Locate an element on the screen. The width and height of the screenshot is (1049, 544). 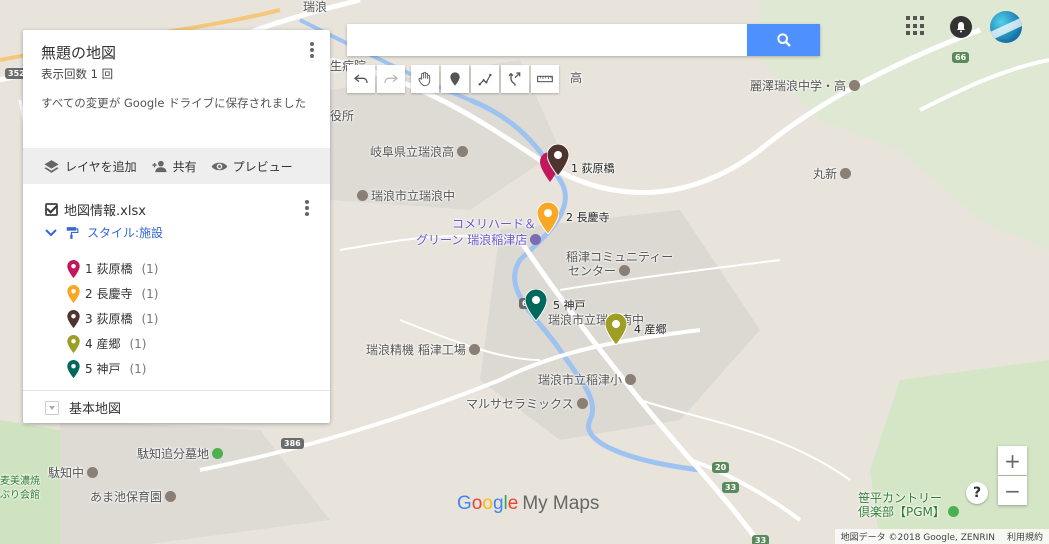
search-input is located at coordinates (547, 40).